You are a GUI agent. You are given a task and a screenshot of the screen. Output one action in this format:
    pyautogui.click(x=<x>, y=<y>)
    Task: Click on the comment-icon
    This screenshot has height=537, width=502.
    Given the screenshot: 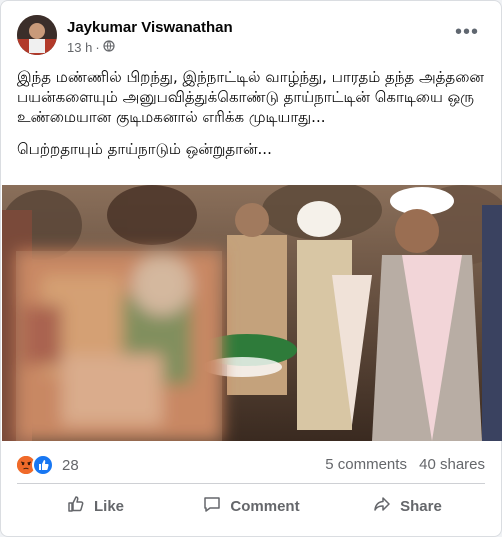 What is the action you would take?
    pyautogui.click(x=212, y=506)
    